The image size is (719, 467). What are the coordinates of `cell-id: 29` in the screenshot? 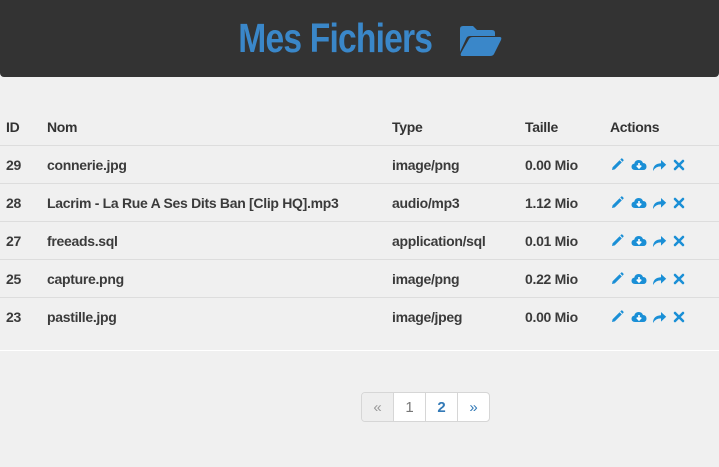 It's located at (23, 164).